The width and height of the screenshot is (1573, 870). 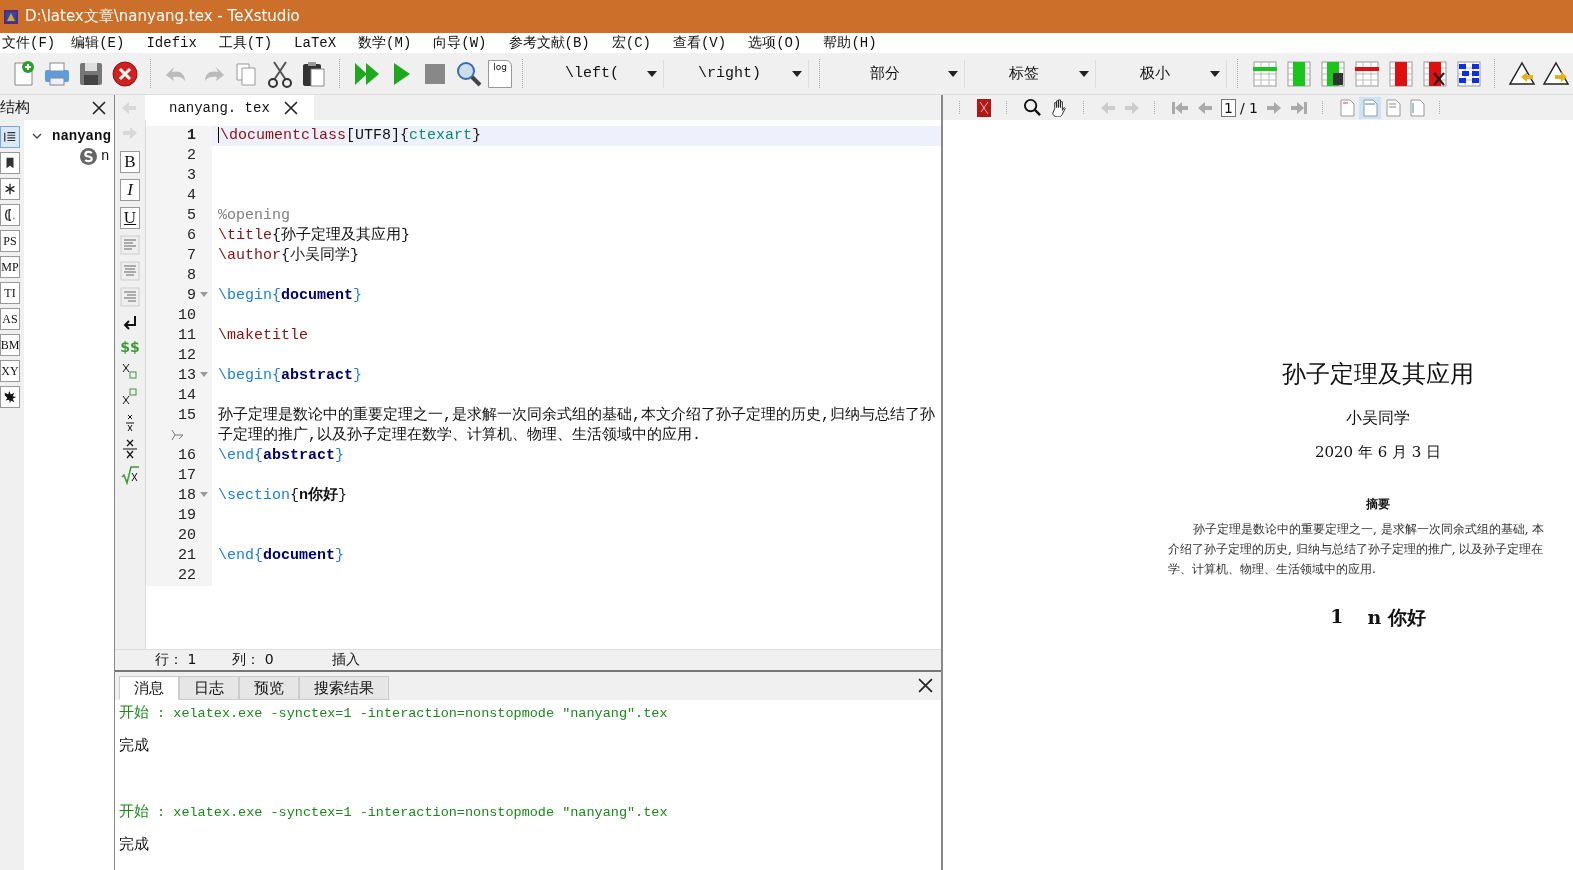 What do you see at coordinates (283, 135) in the screenshot?
I see `code-token: \documentclass` at bounding box center [283, 135].